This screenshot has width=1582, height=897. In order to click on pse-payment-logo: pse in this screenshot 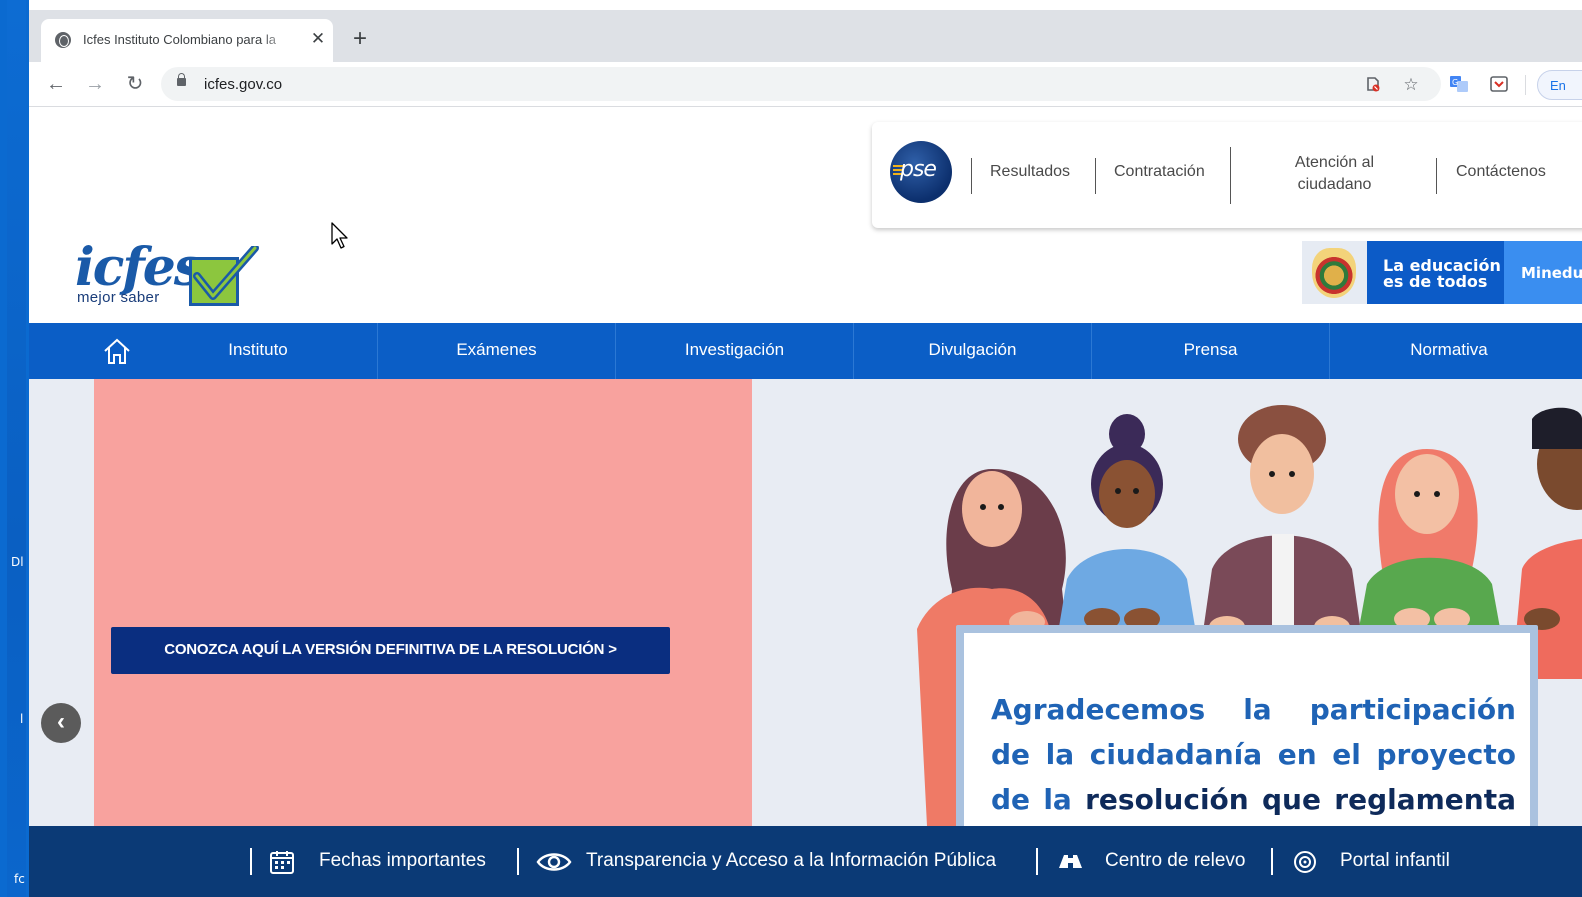, I will do `click(921, 172)`.